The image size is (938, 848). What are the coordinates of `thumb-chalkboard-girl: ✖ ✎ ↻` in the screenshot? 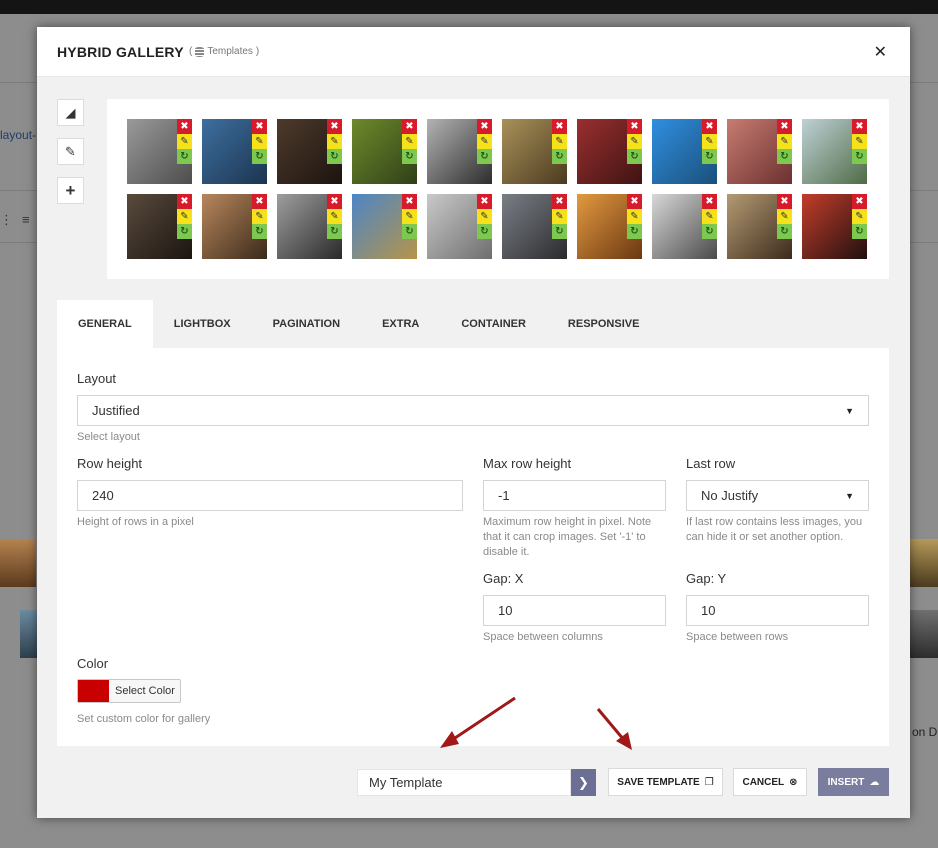 It's located at (159, 151).